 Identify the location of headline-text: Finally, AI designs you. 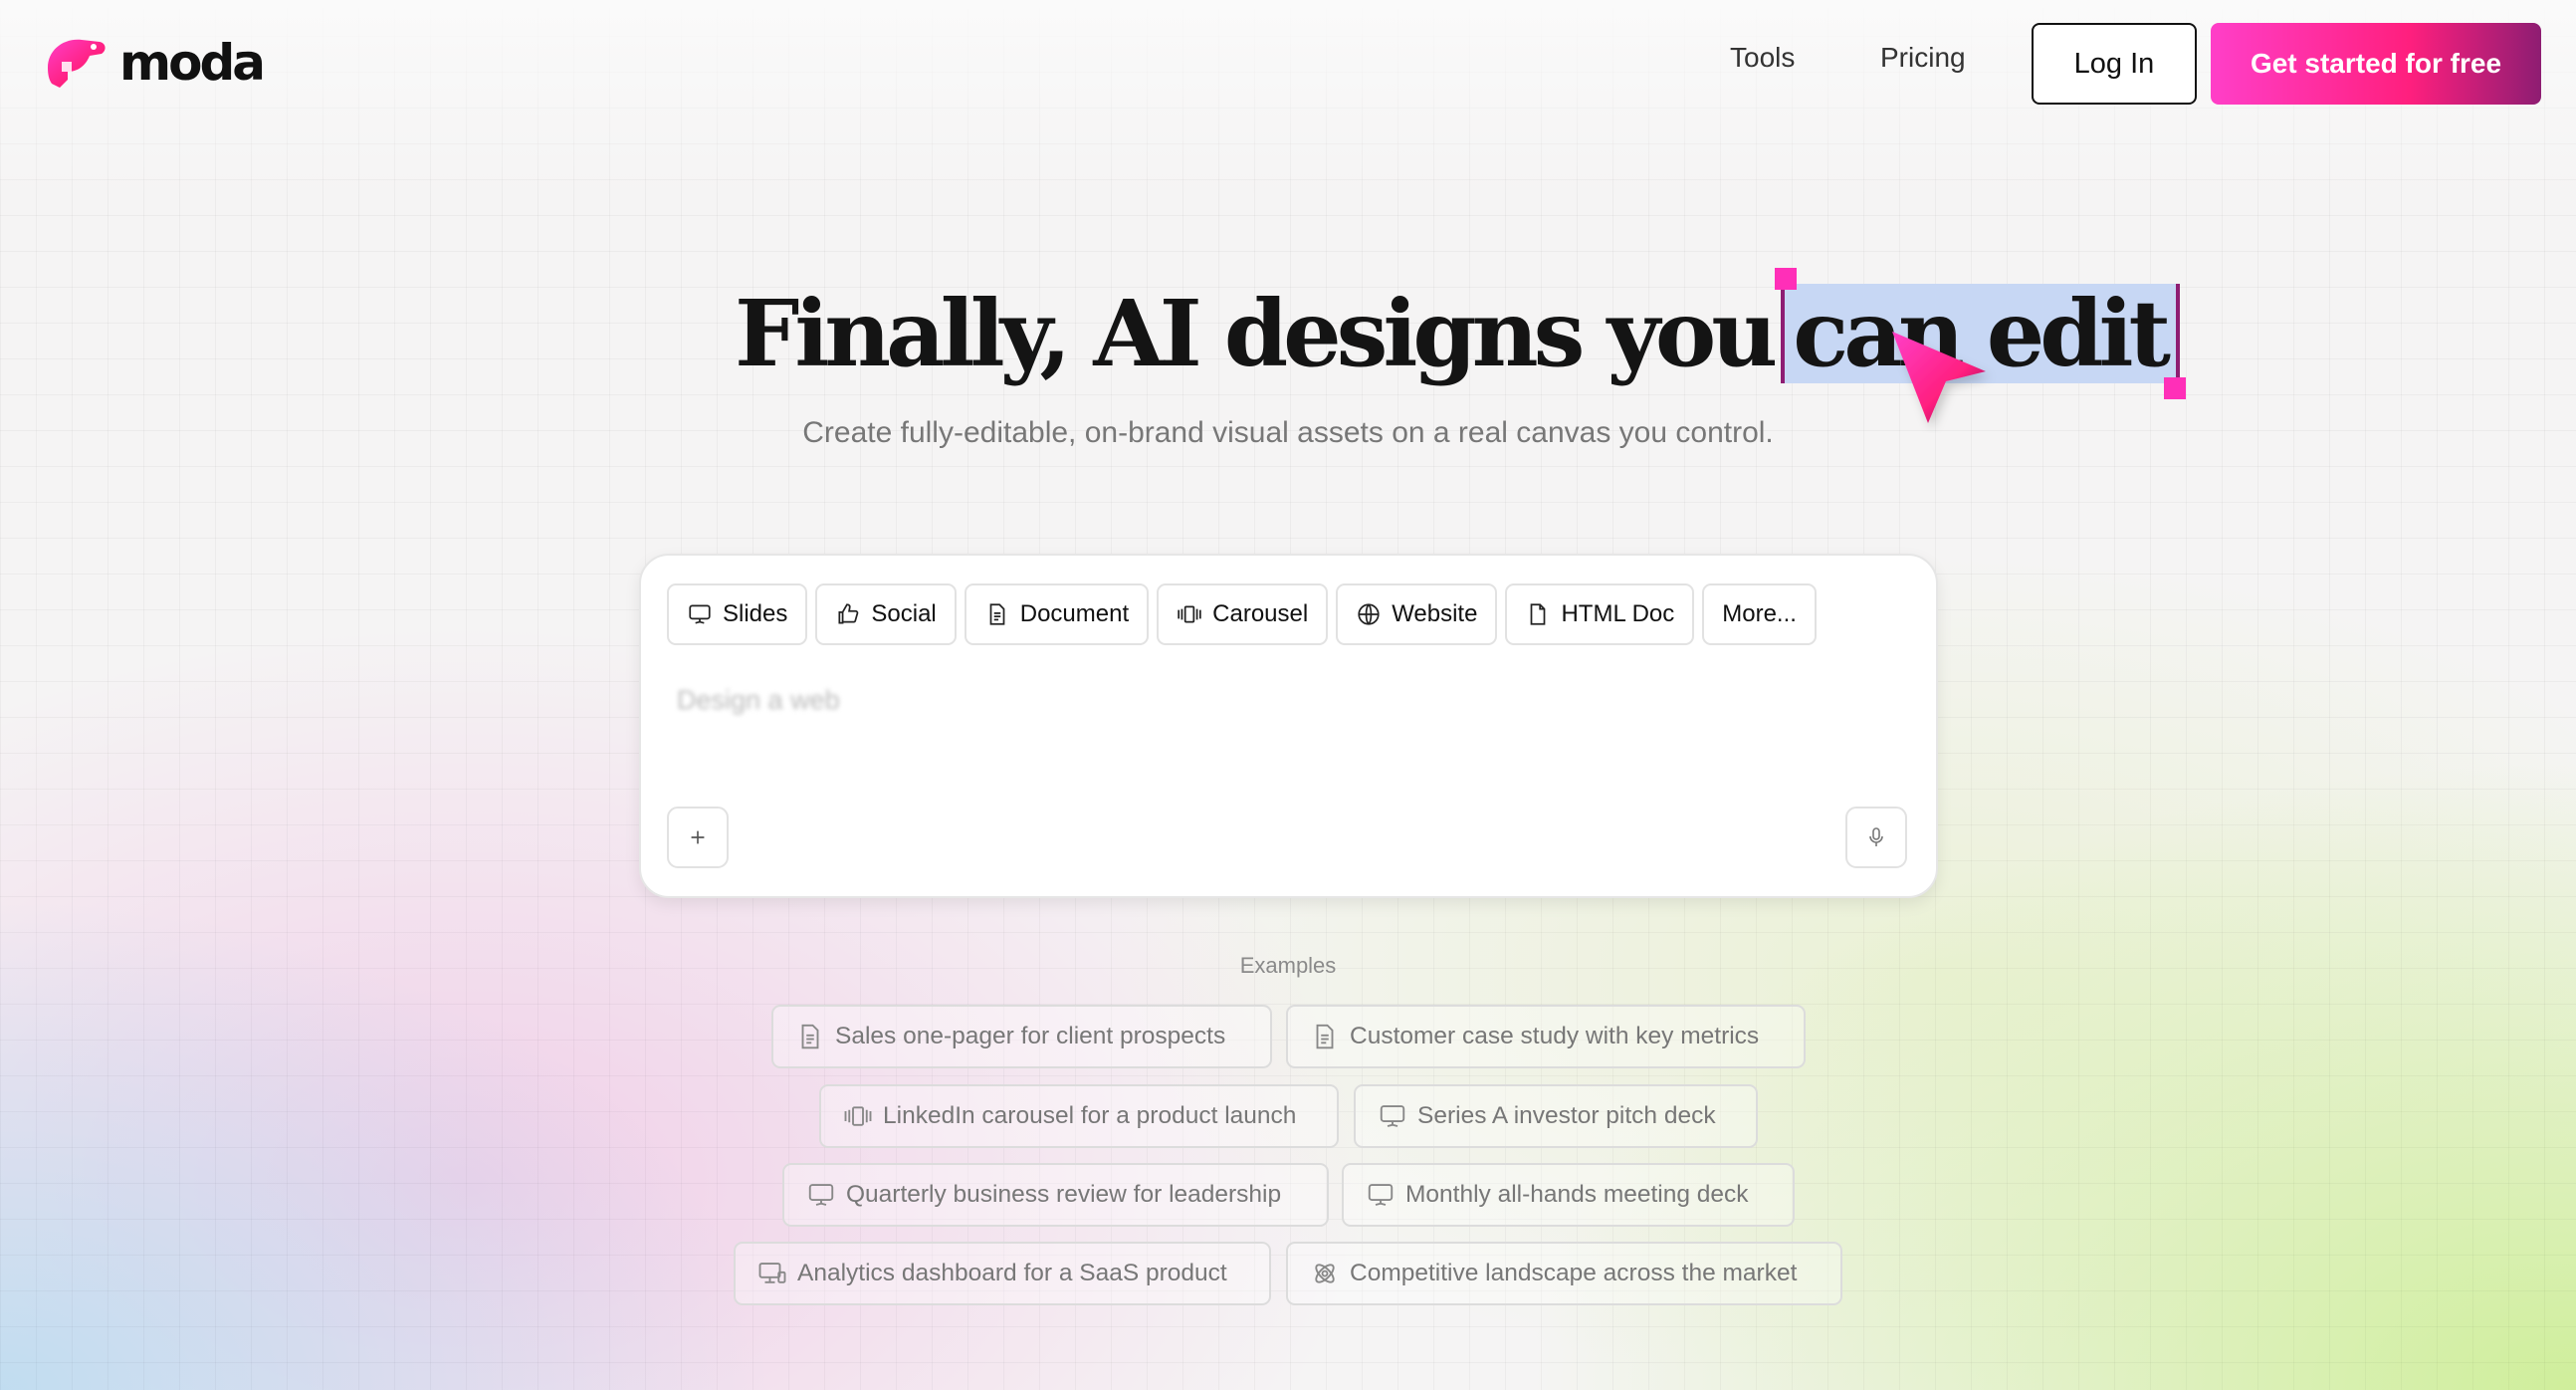
(1256, 333).